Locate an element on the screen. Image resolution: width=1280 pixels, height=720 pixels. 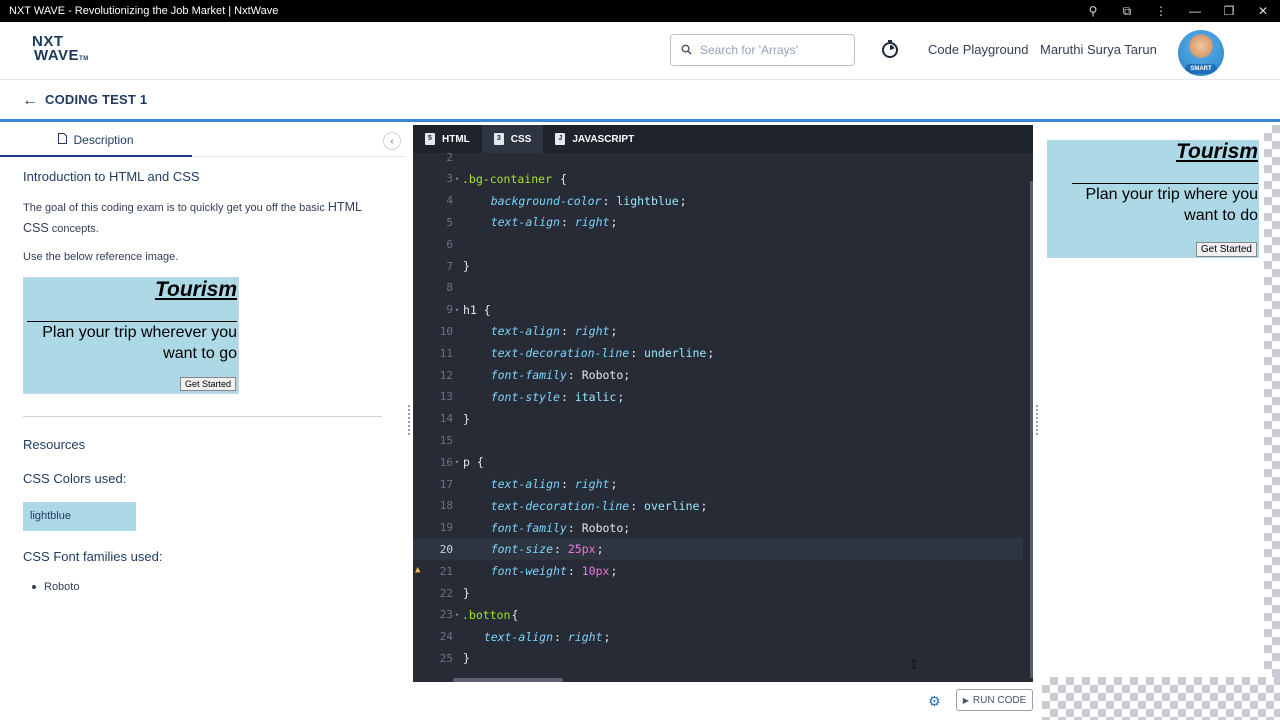
warning-icon: ▲ is located at coordinates (417, 570).